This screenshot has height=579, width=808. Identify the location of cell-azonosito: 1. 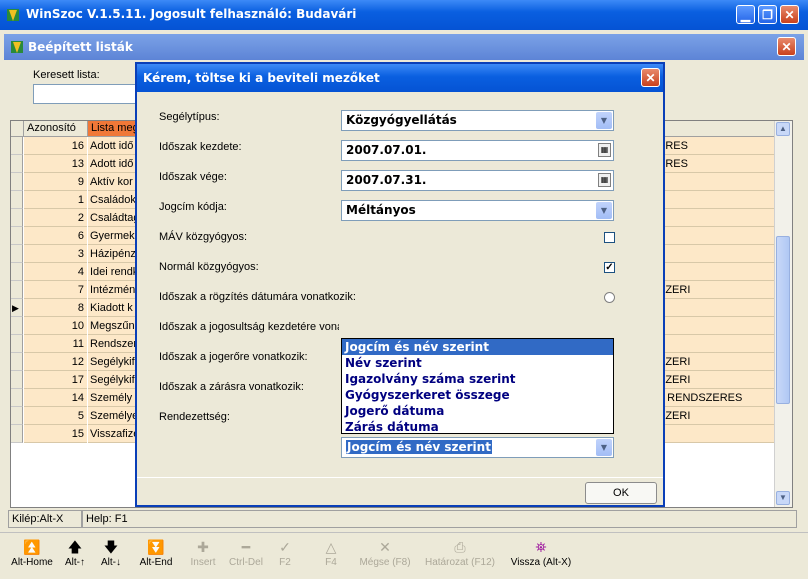
(55, 200).